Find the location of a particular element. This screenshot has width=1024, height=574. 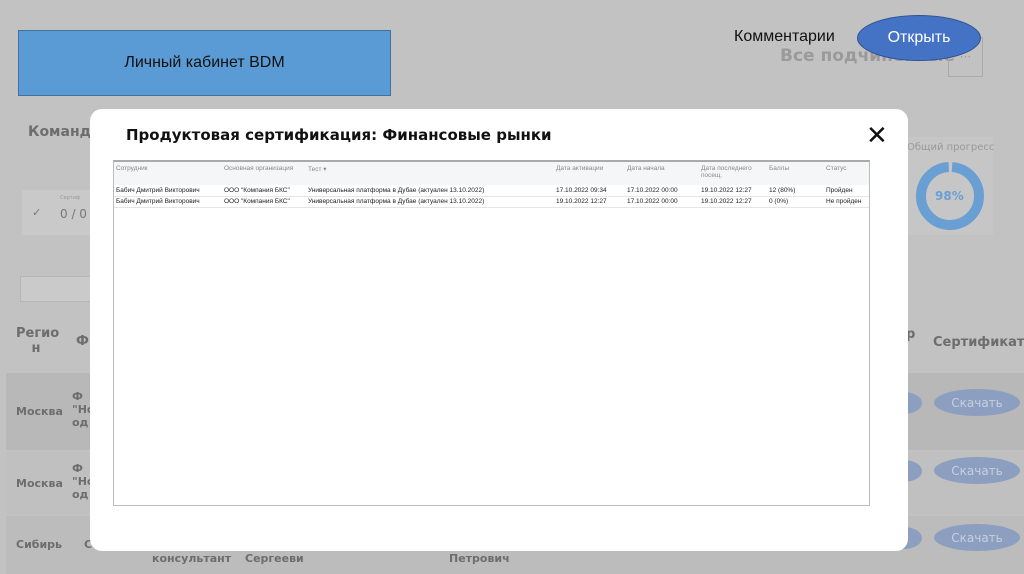

col-start-date: Дата начала is located at coordinates (662, 173).